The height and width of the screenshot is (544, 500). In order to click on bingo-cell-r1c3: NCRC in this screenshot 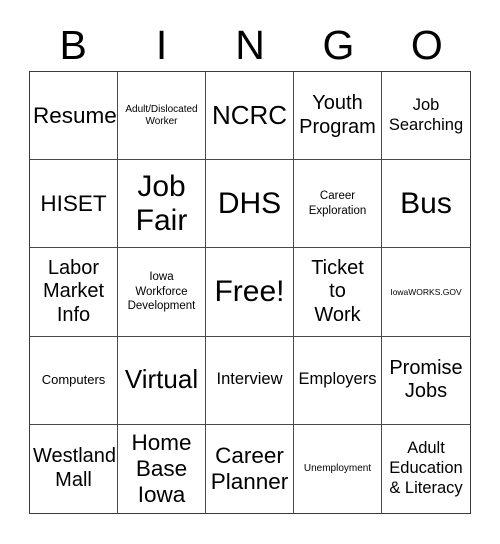, I will do `click(250, 116)`.